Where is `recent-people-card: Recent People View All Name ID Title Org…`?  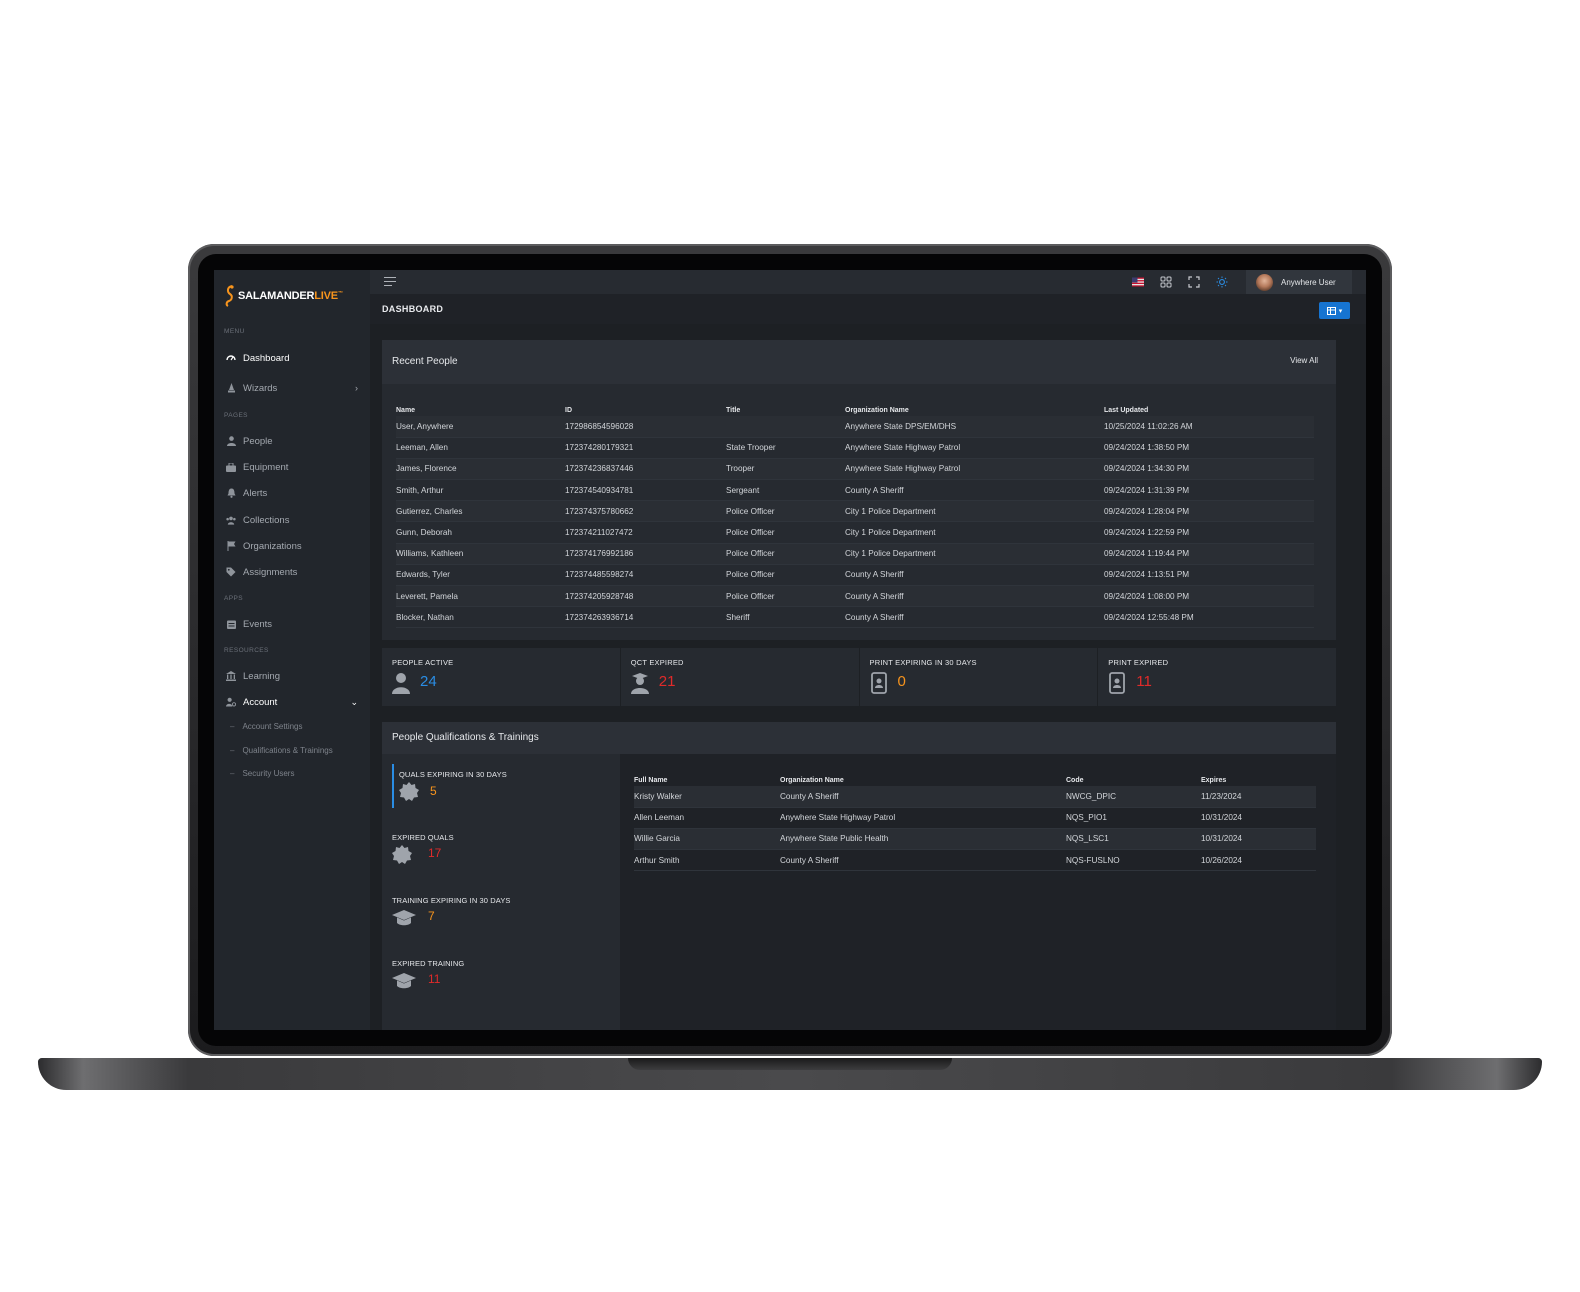
recent-people-card: Recent People View All Name ID Title Org… is located at coordinates (859, 490).